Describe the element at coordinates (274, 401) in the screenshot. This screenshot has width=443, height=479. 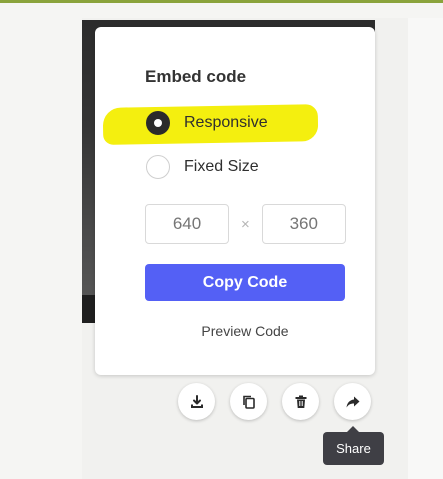
I see `action-bar` at that location.